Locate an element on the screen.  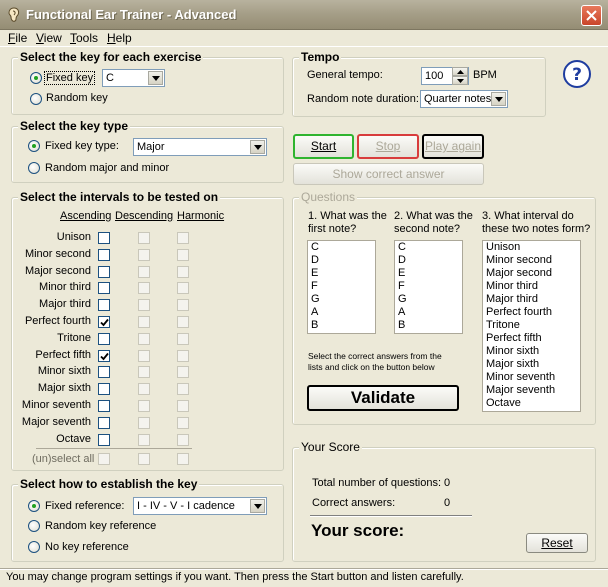
list-item: Tritone is located at coordinates (531, 325).